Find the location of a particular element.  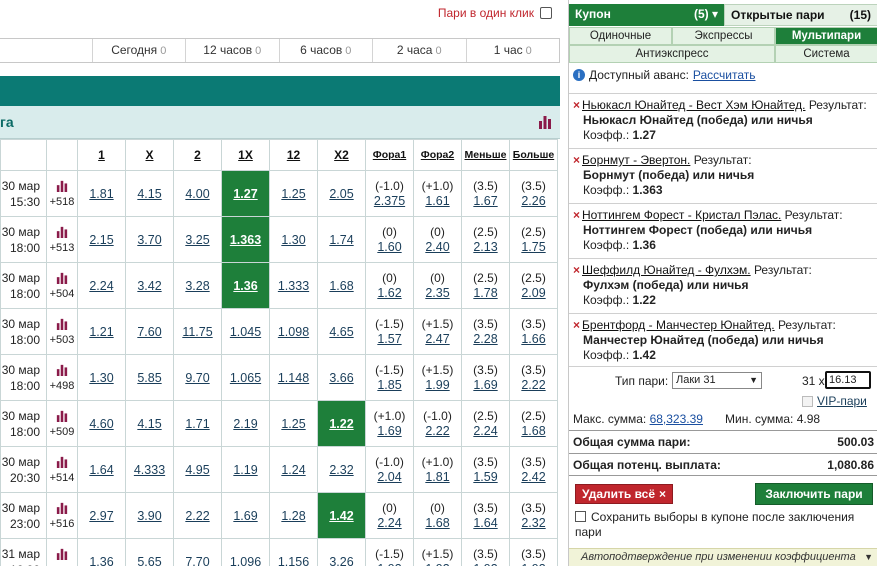

odds-cell: 1.096 is located at coordinates (245, 552).